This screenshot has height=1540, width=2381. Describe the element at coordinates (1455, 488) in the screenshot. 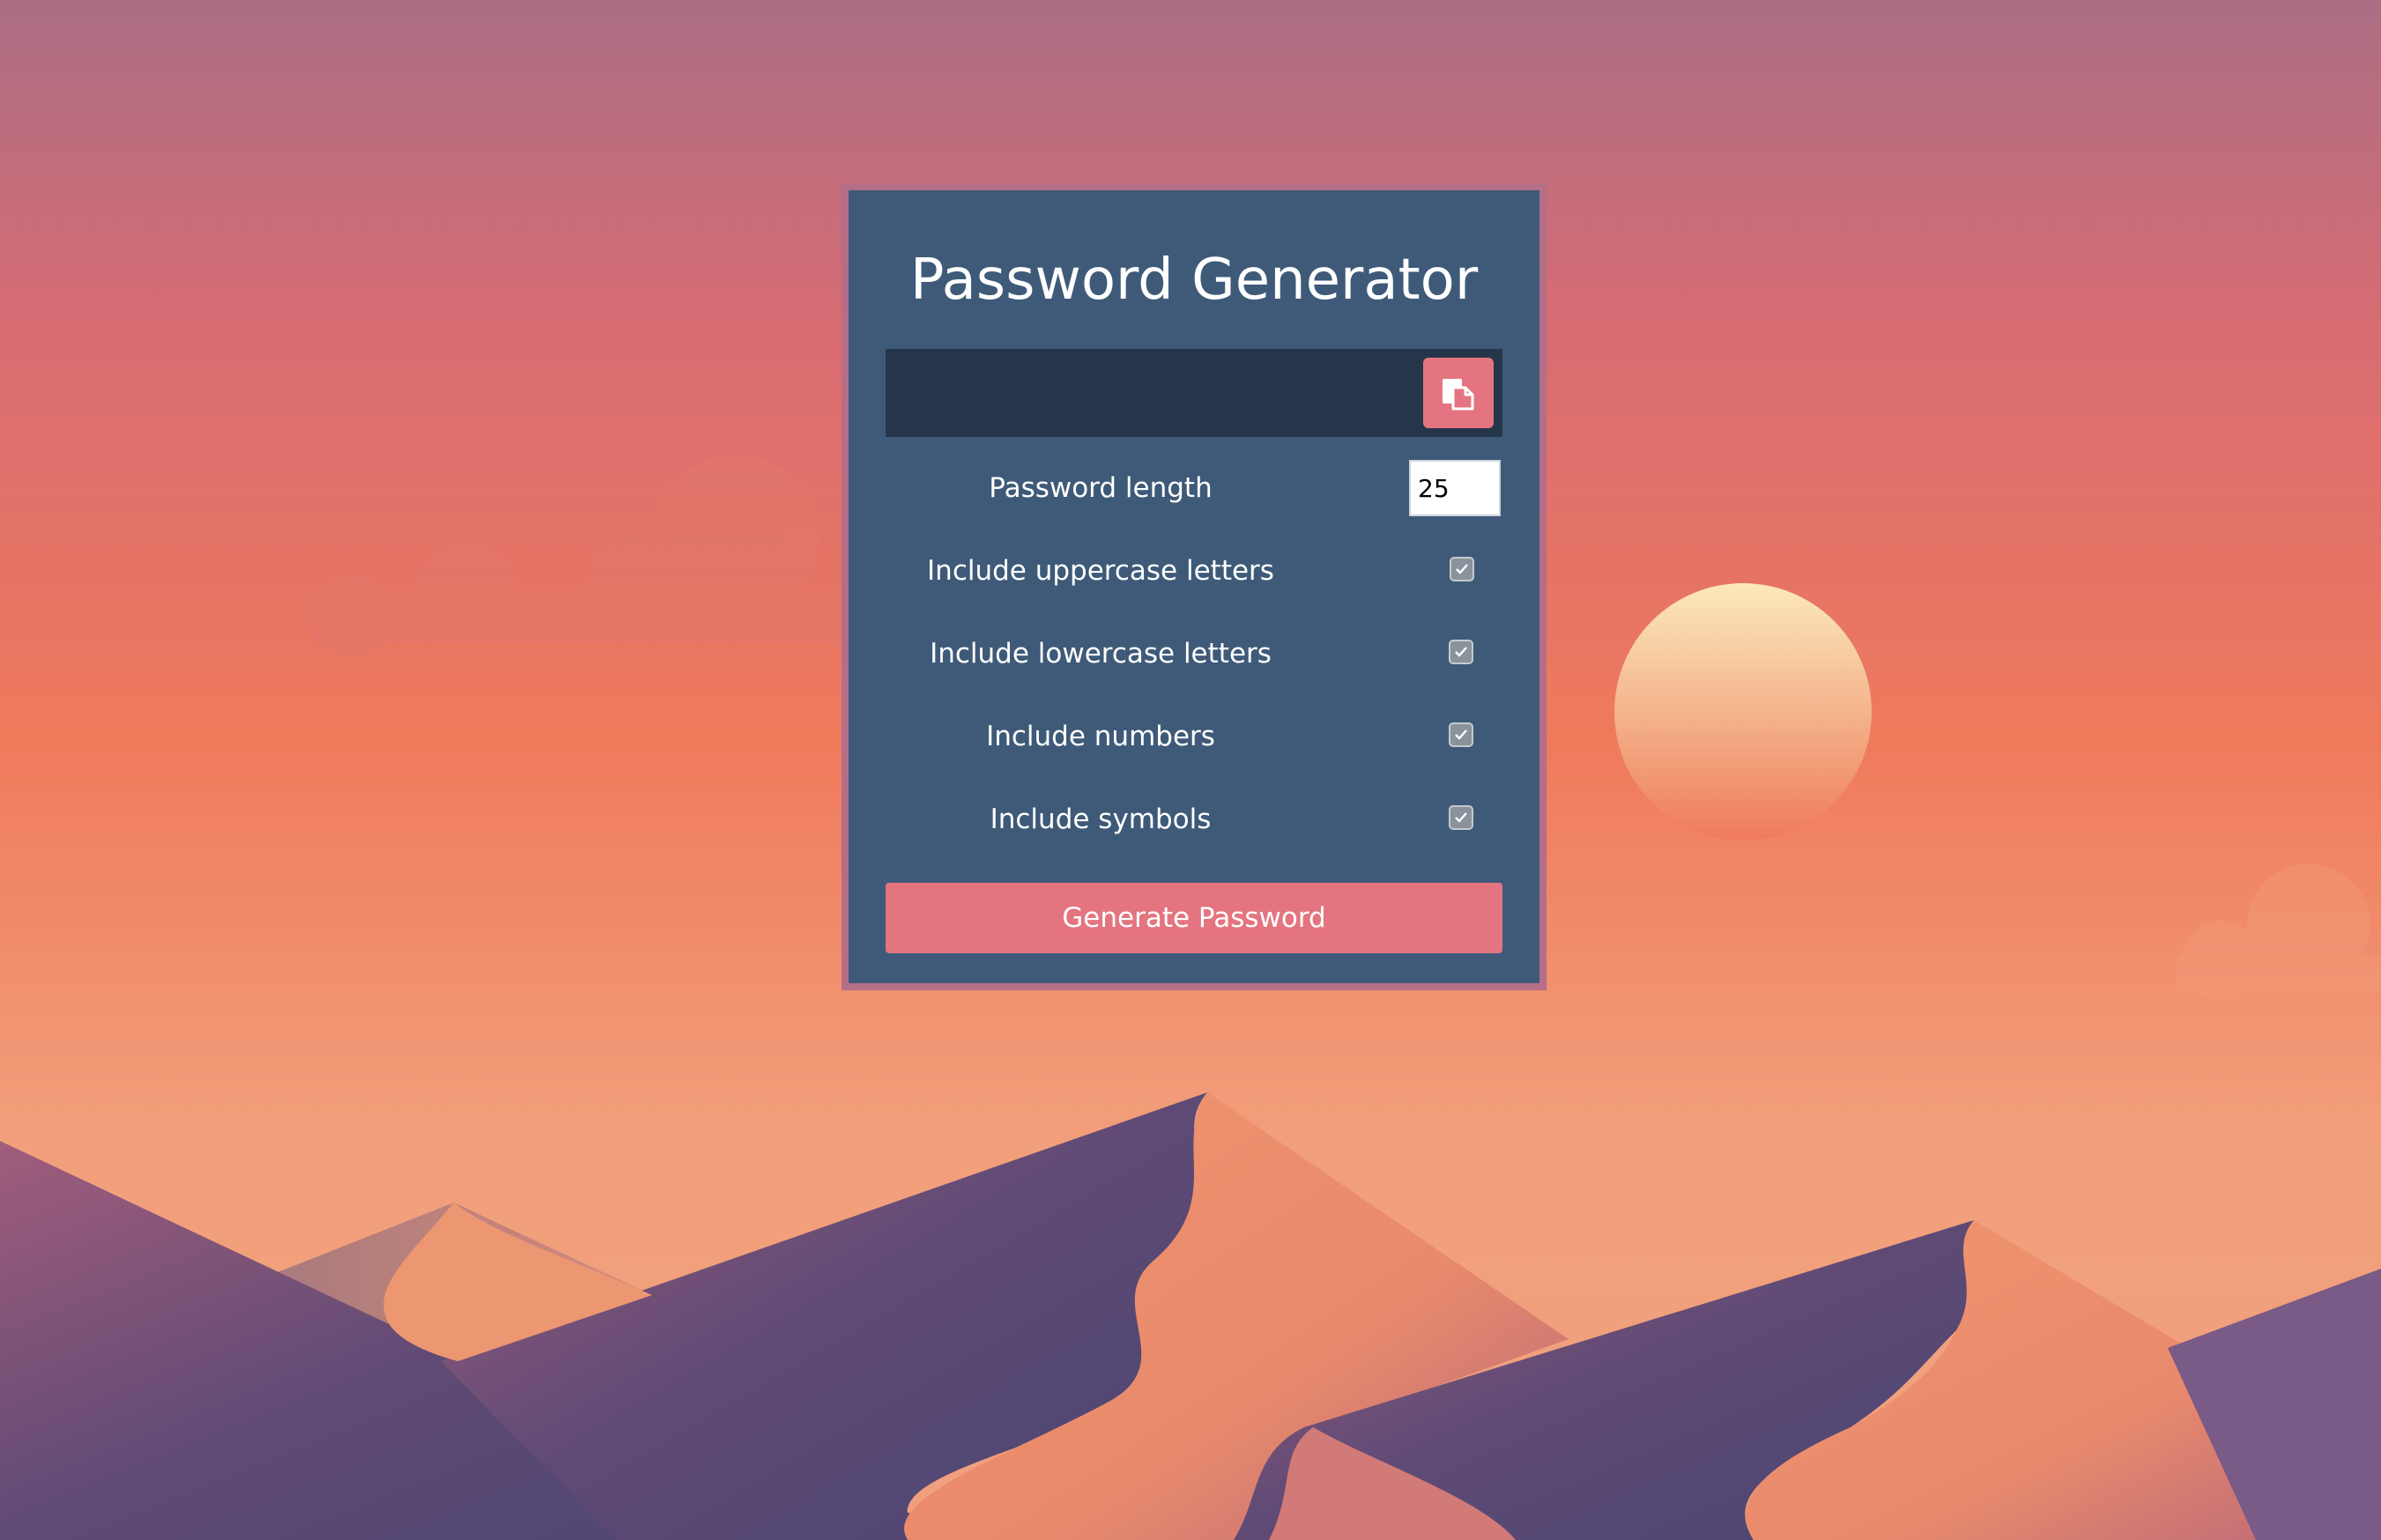

I see `password-length-input` at that location.